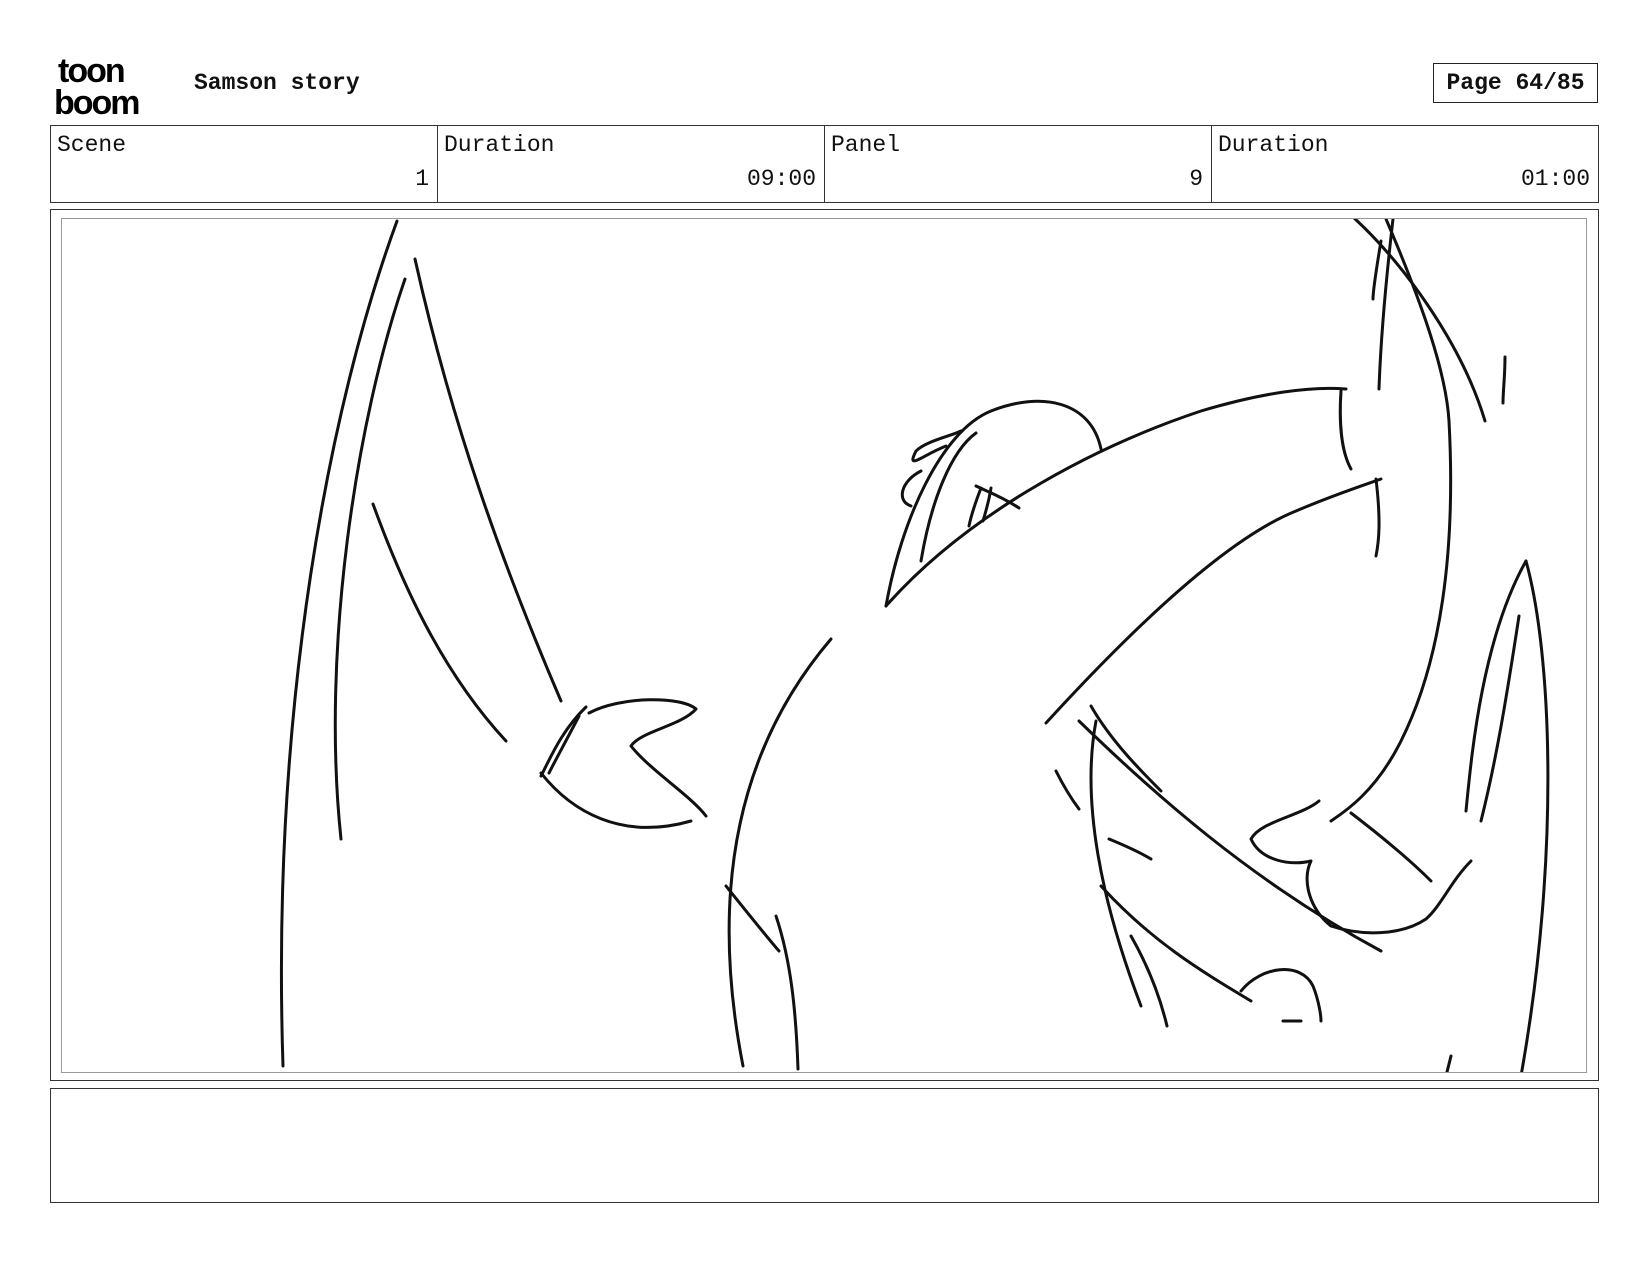  I want to click on scene-duration-value: 09:00, so click(781, 179).